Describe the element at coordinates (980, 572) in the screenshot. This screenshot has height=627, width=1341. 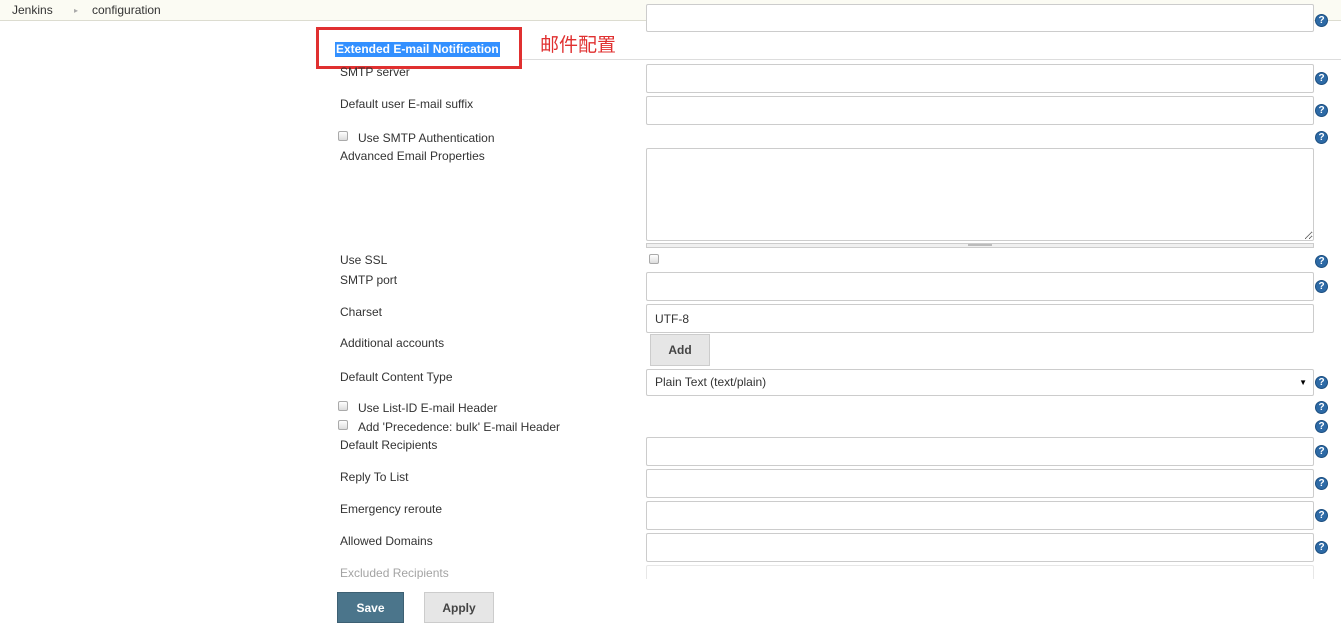
I see `excluded-recipients-input` at that location.